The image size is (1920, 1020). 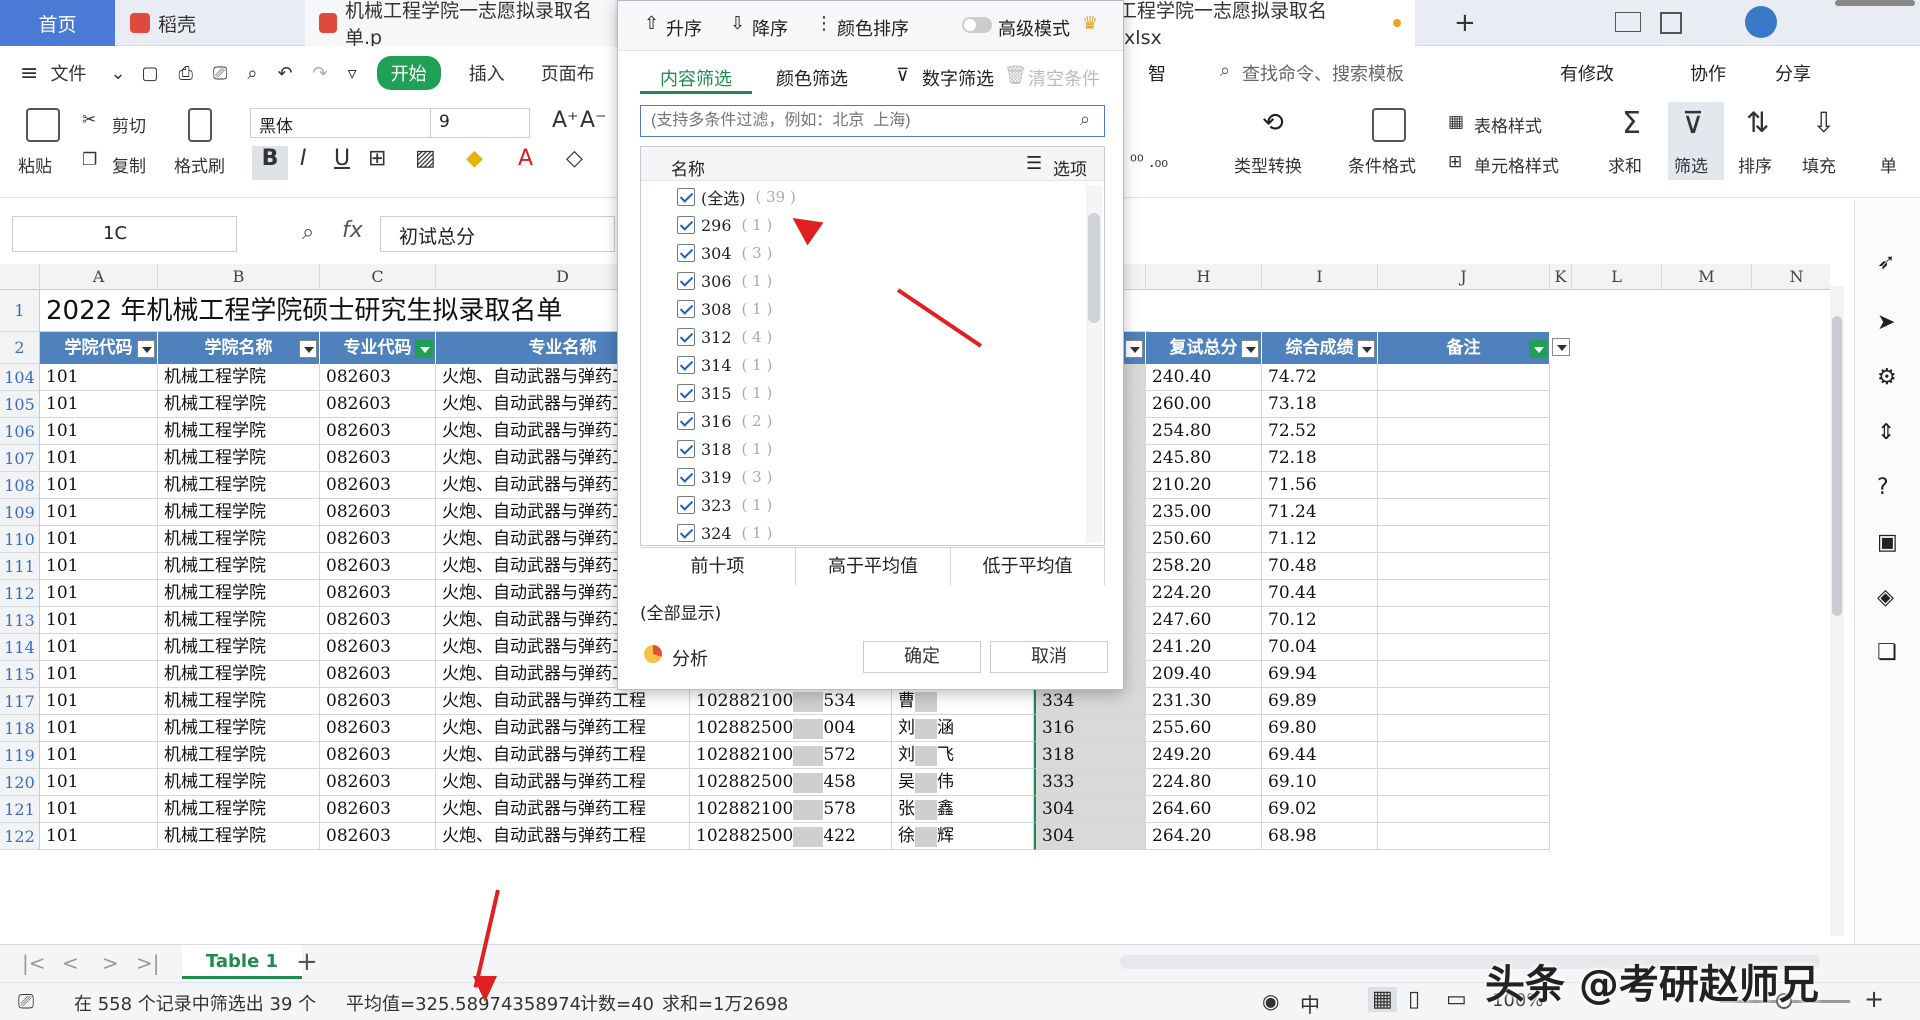 I want to click on header-retest-total: 复试总分, so click(x=1204, y=348).